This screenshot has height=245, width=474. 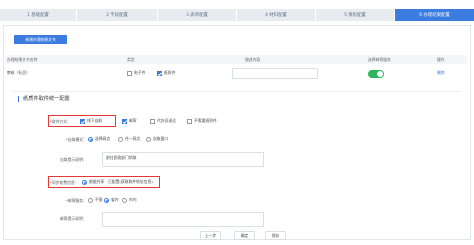 I want to click on step-2-label: 2 字段配置, so click(x=117, y=15).